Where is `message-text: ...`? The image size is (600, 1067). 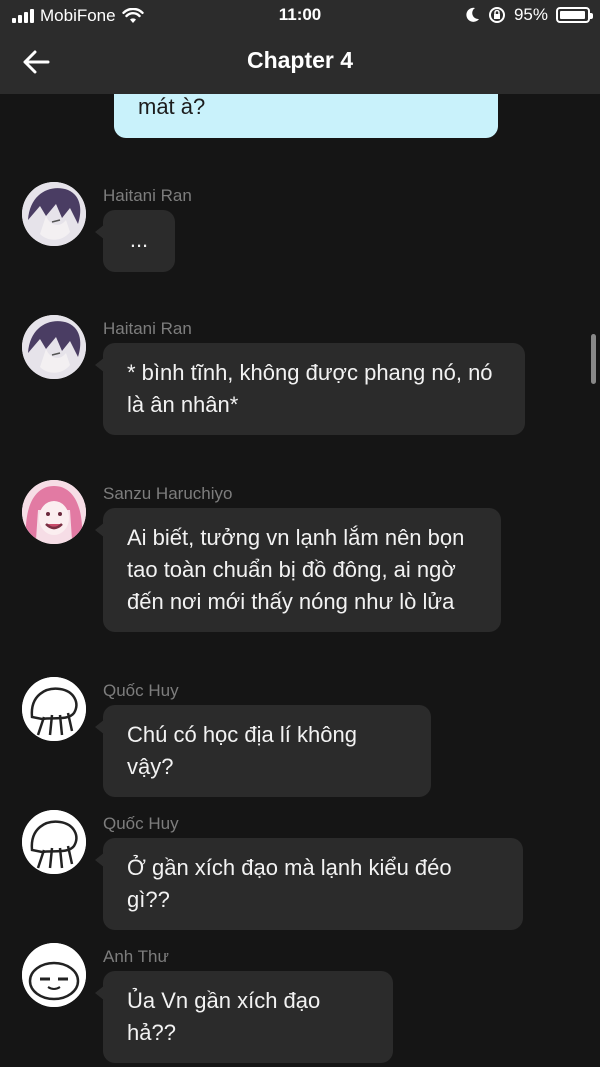 message-text: ... is located at coordinates (139, 239).